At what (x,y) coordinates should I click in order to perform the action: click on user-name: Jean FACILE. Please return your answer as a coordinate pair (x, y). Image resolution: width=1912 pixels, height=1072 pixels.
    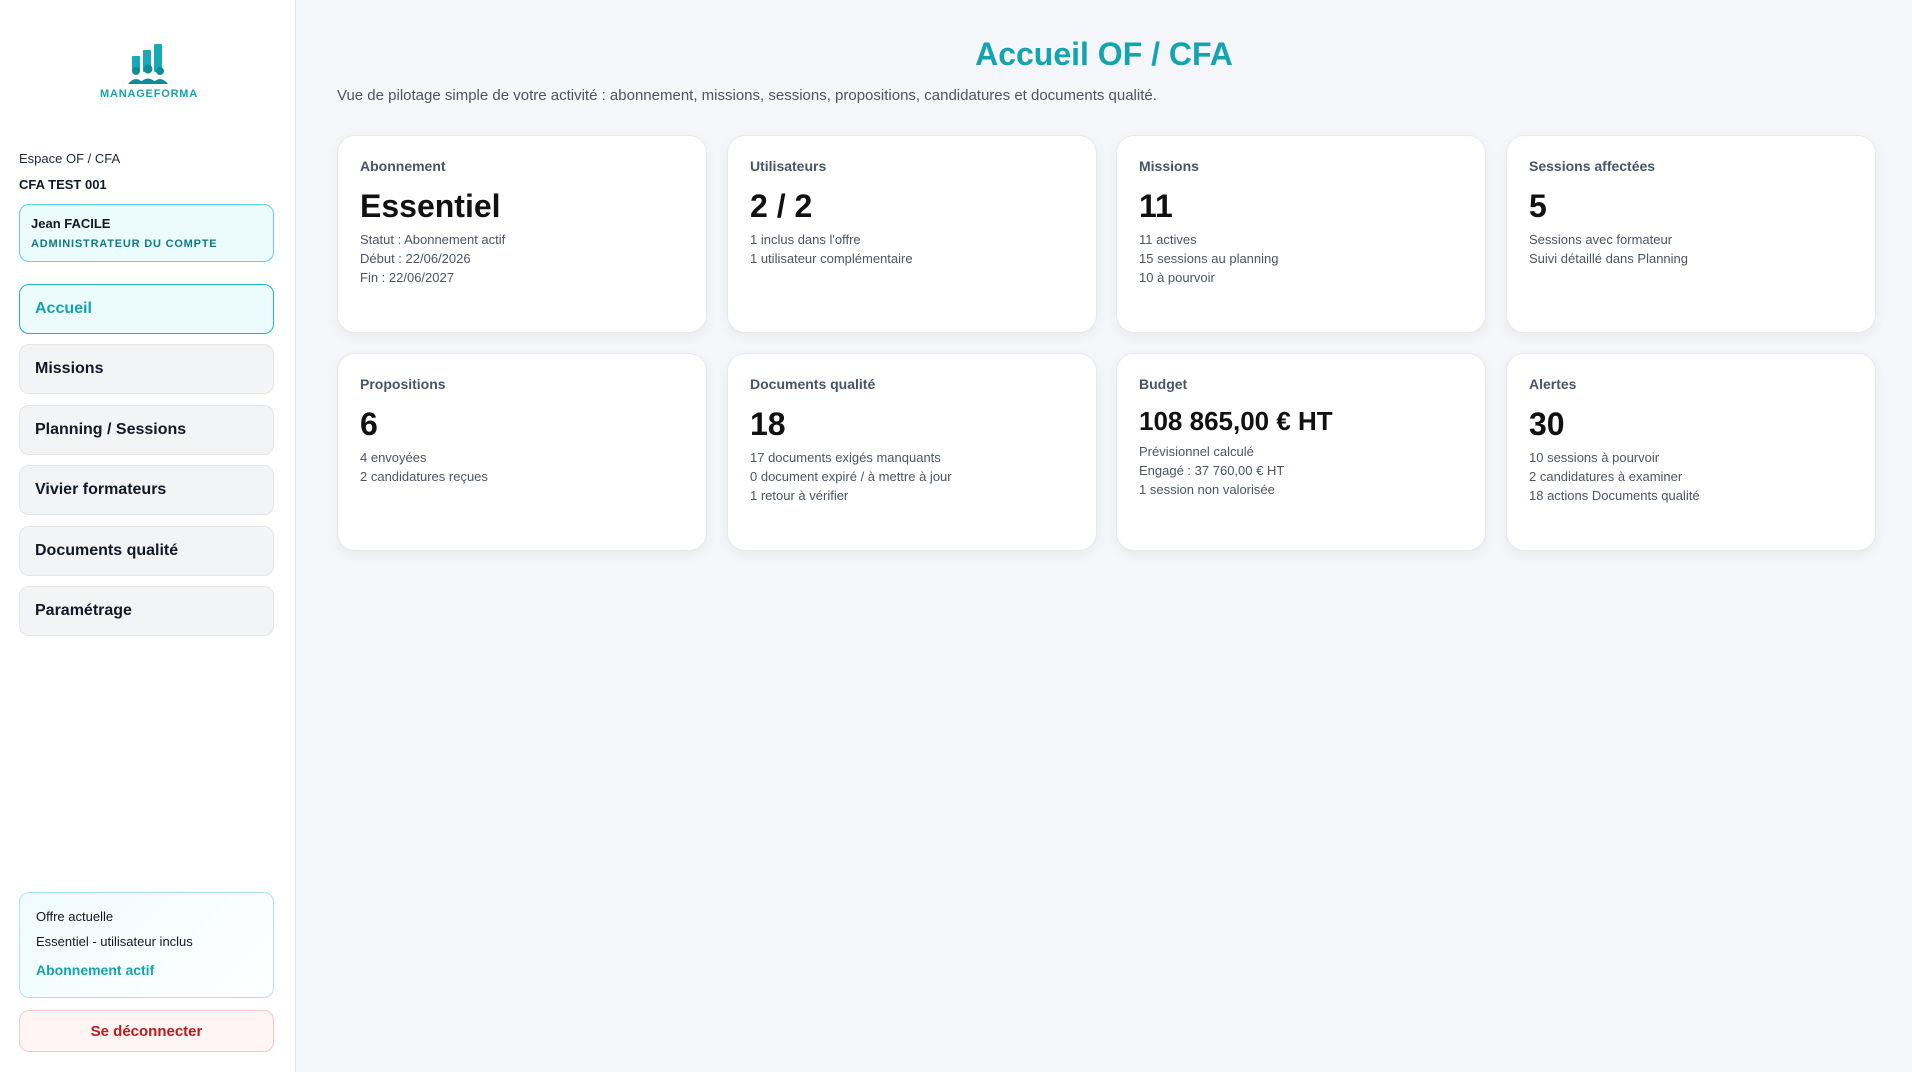
    Looking at the image, I should click on (71, 223).